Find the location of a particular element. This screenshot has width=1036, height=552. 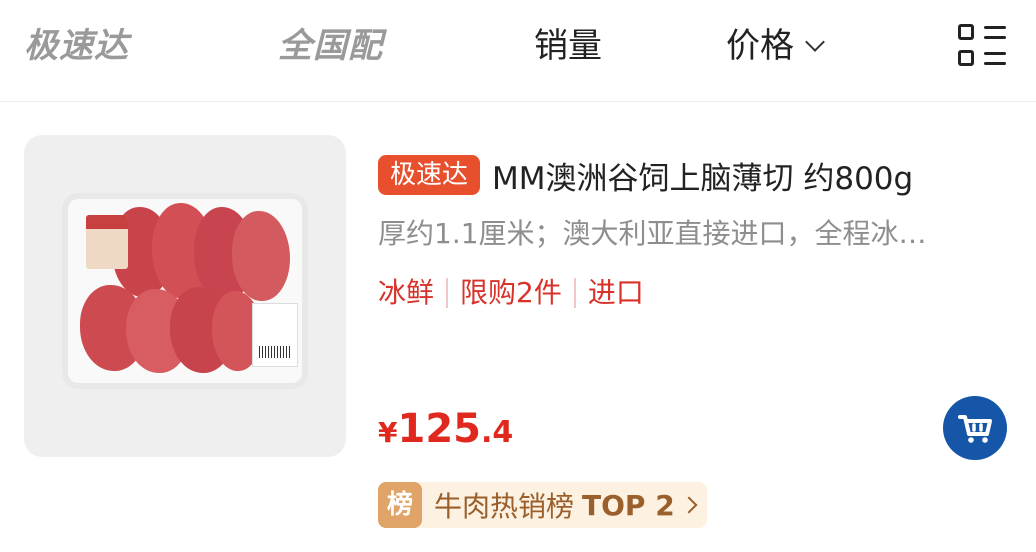

package-label is located at coordinates (107, 242).